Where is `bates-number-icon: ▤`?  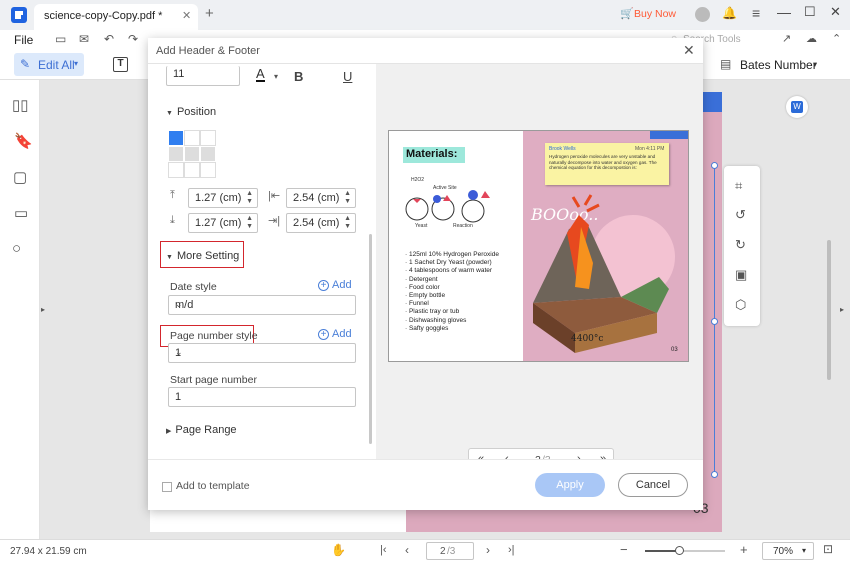 bates-number-icon: ▤ is located at coordinates (725, 64).